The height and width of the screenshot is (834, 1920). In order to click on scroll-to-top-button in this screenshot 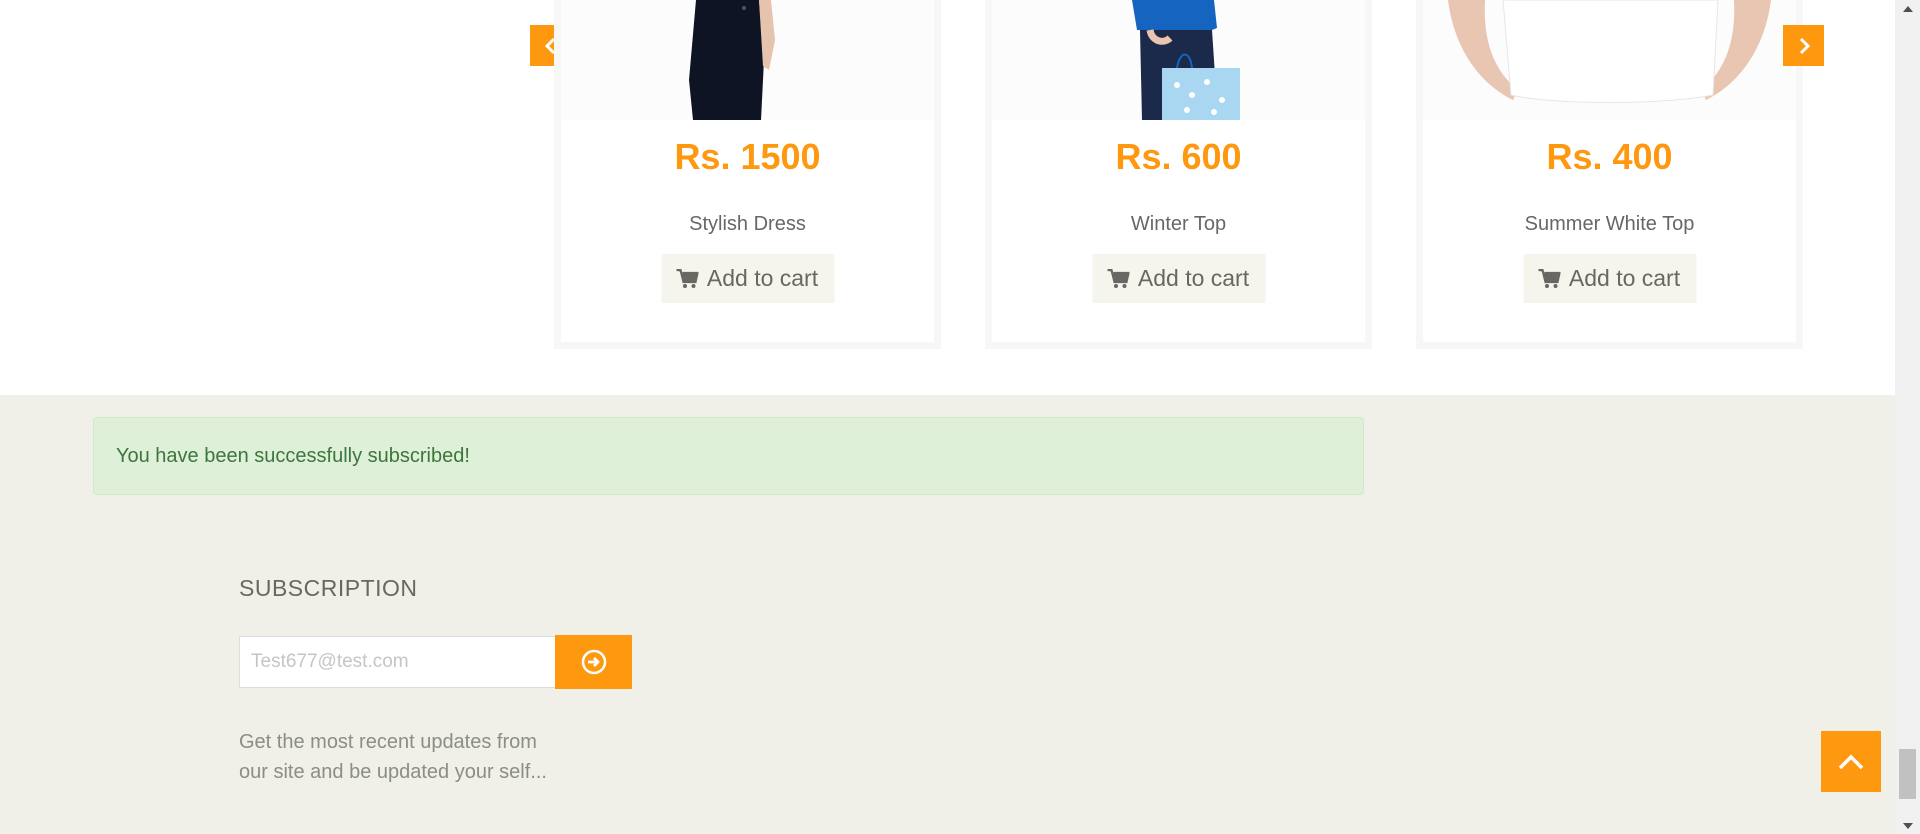, I will do `click(1851, 761)`.